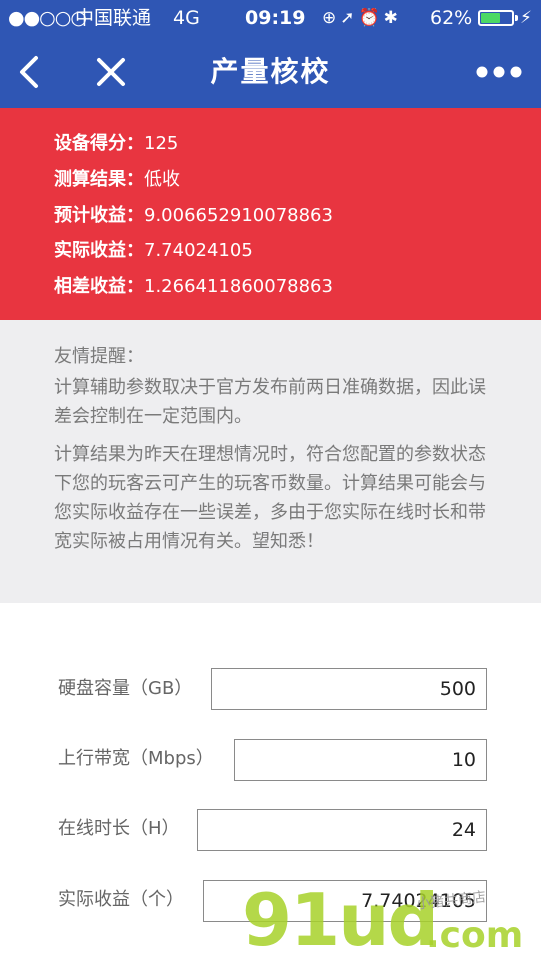 This screenshot has height=960, width=541. I want to click on page-title: 产量核校, so click(270, 71).